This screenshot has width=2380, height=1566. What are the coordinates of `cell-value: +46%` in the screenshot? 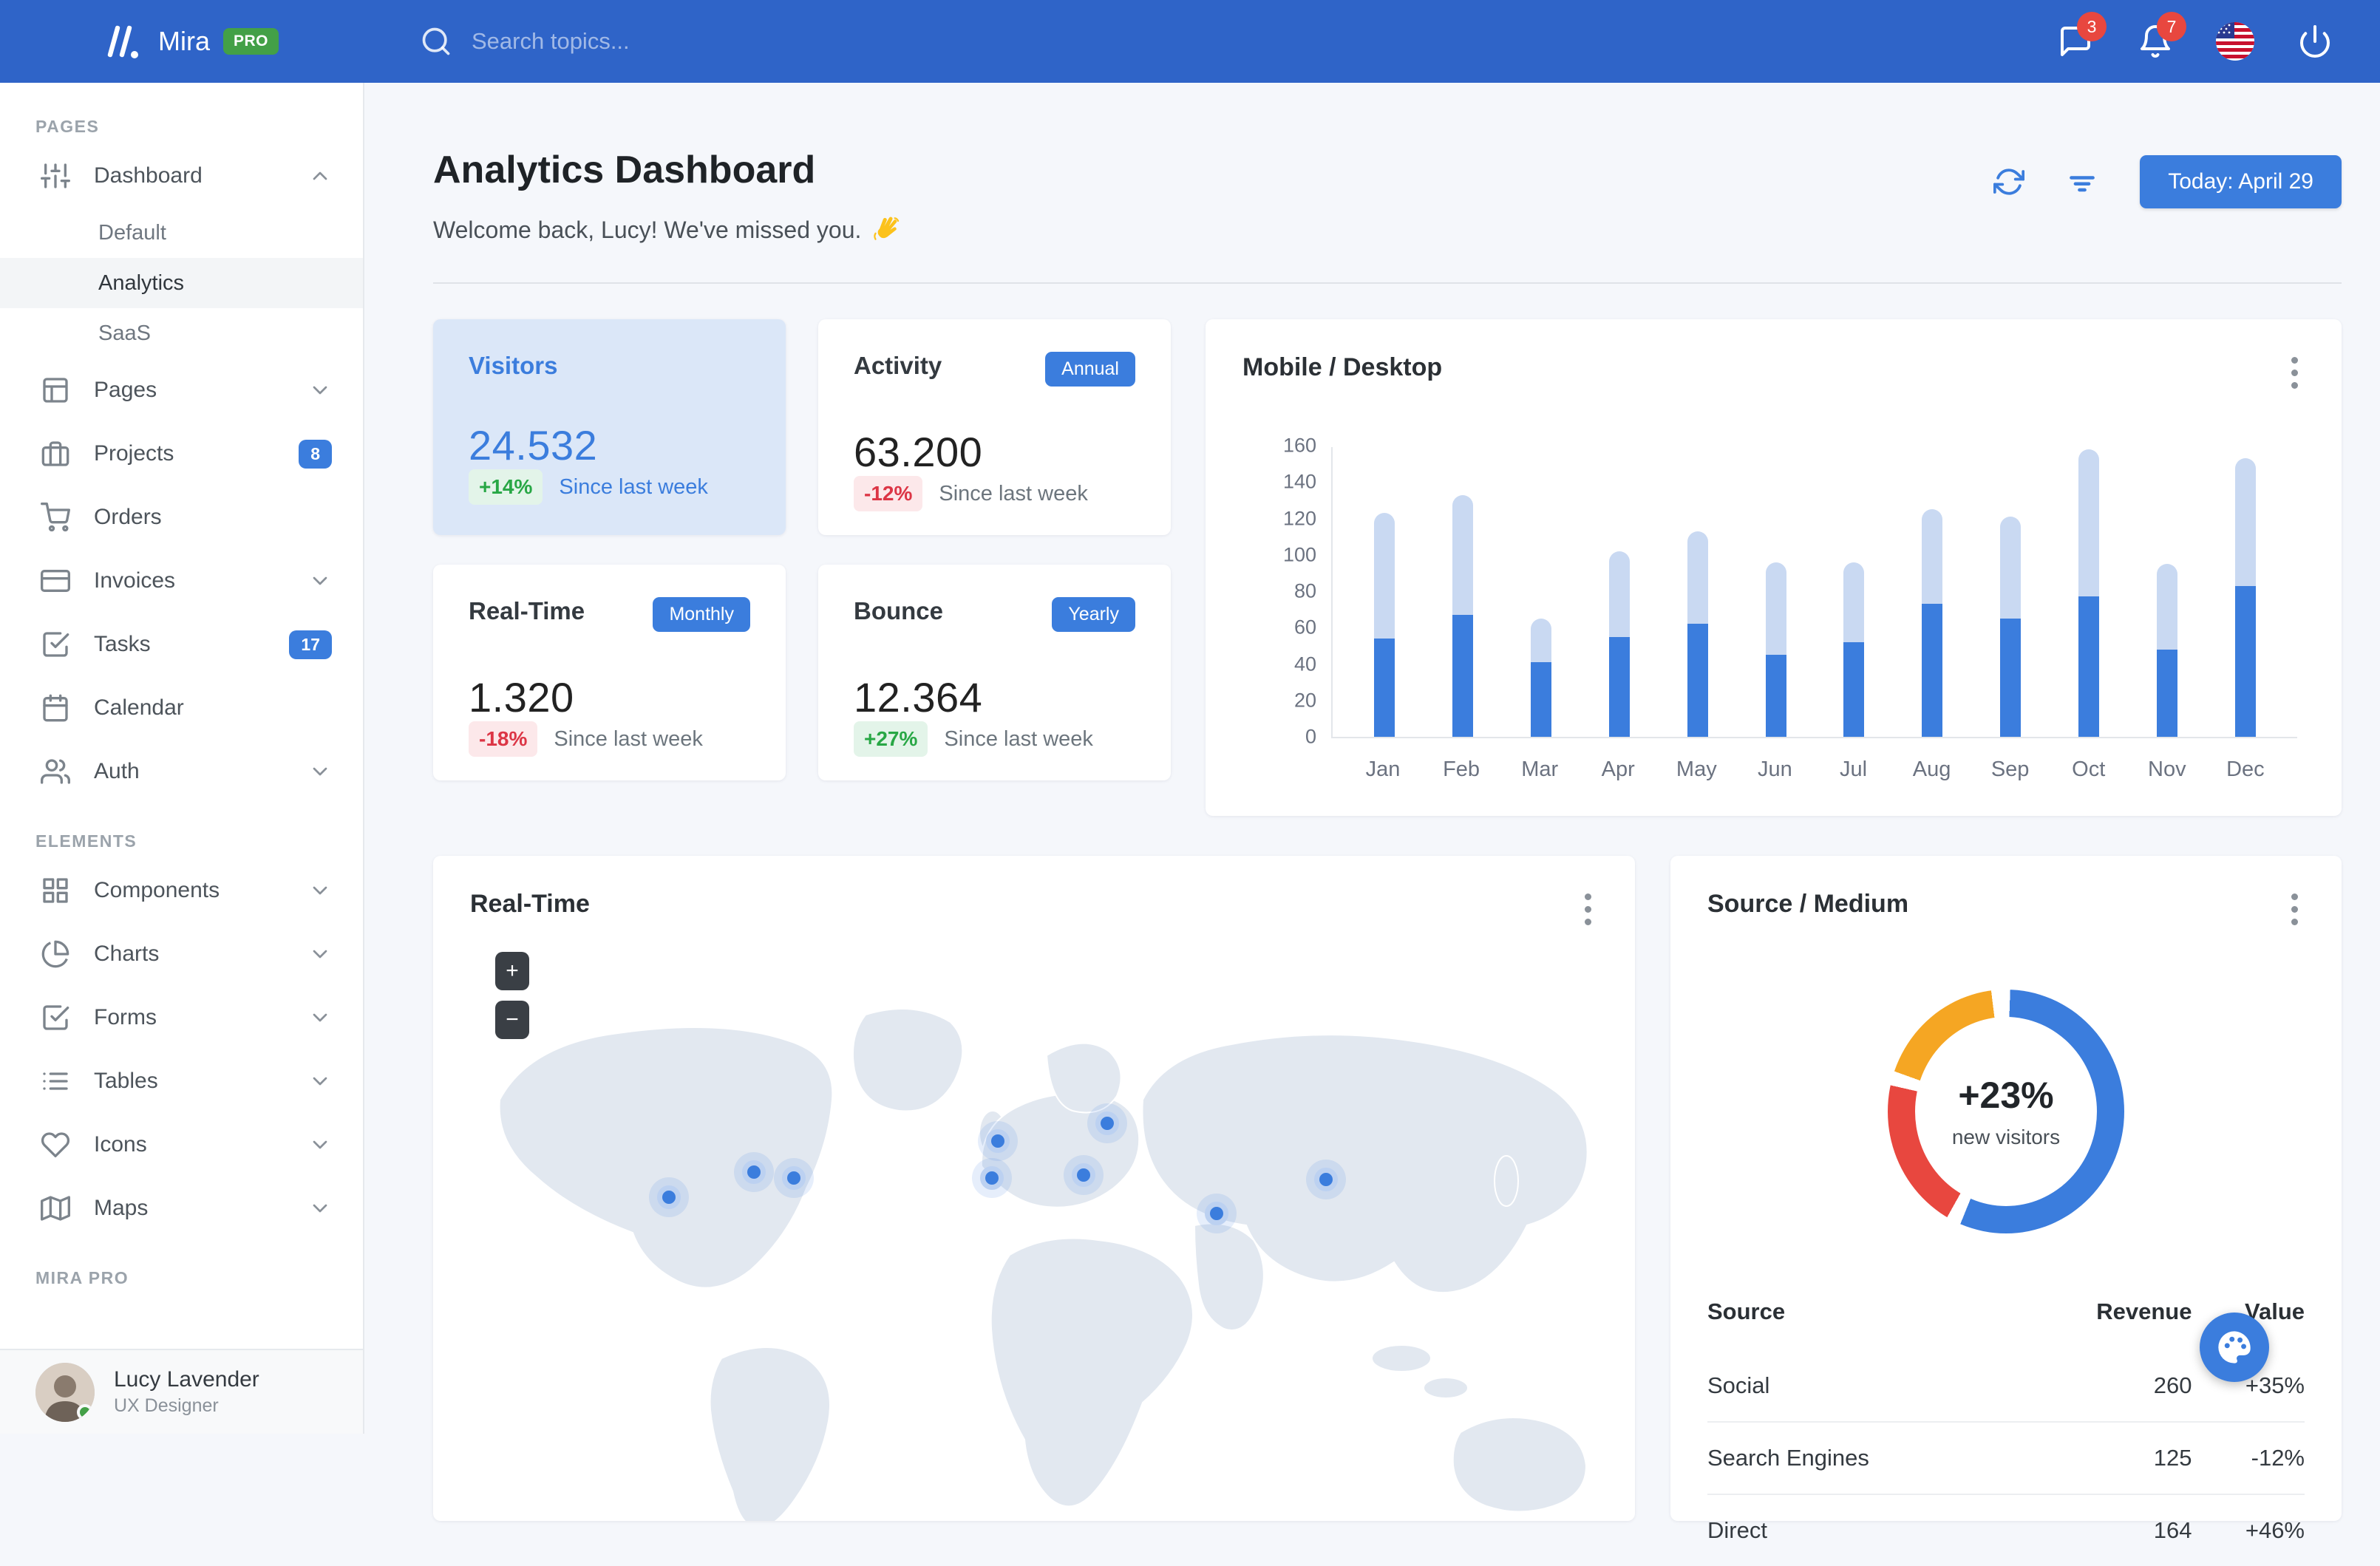 It's located at (2248, 1530).